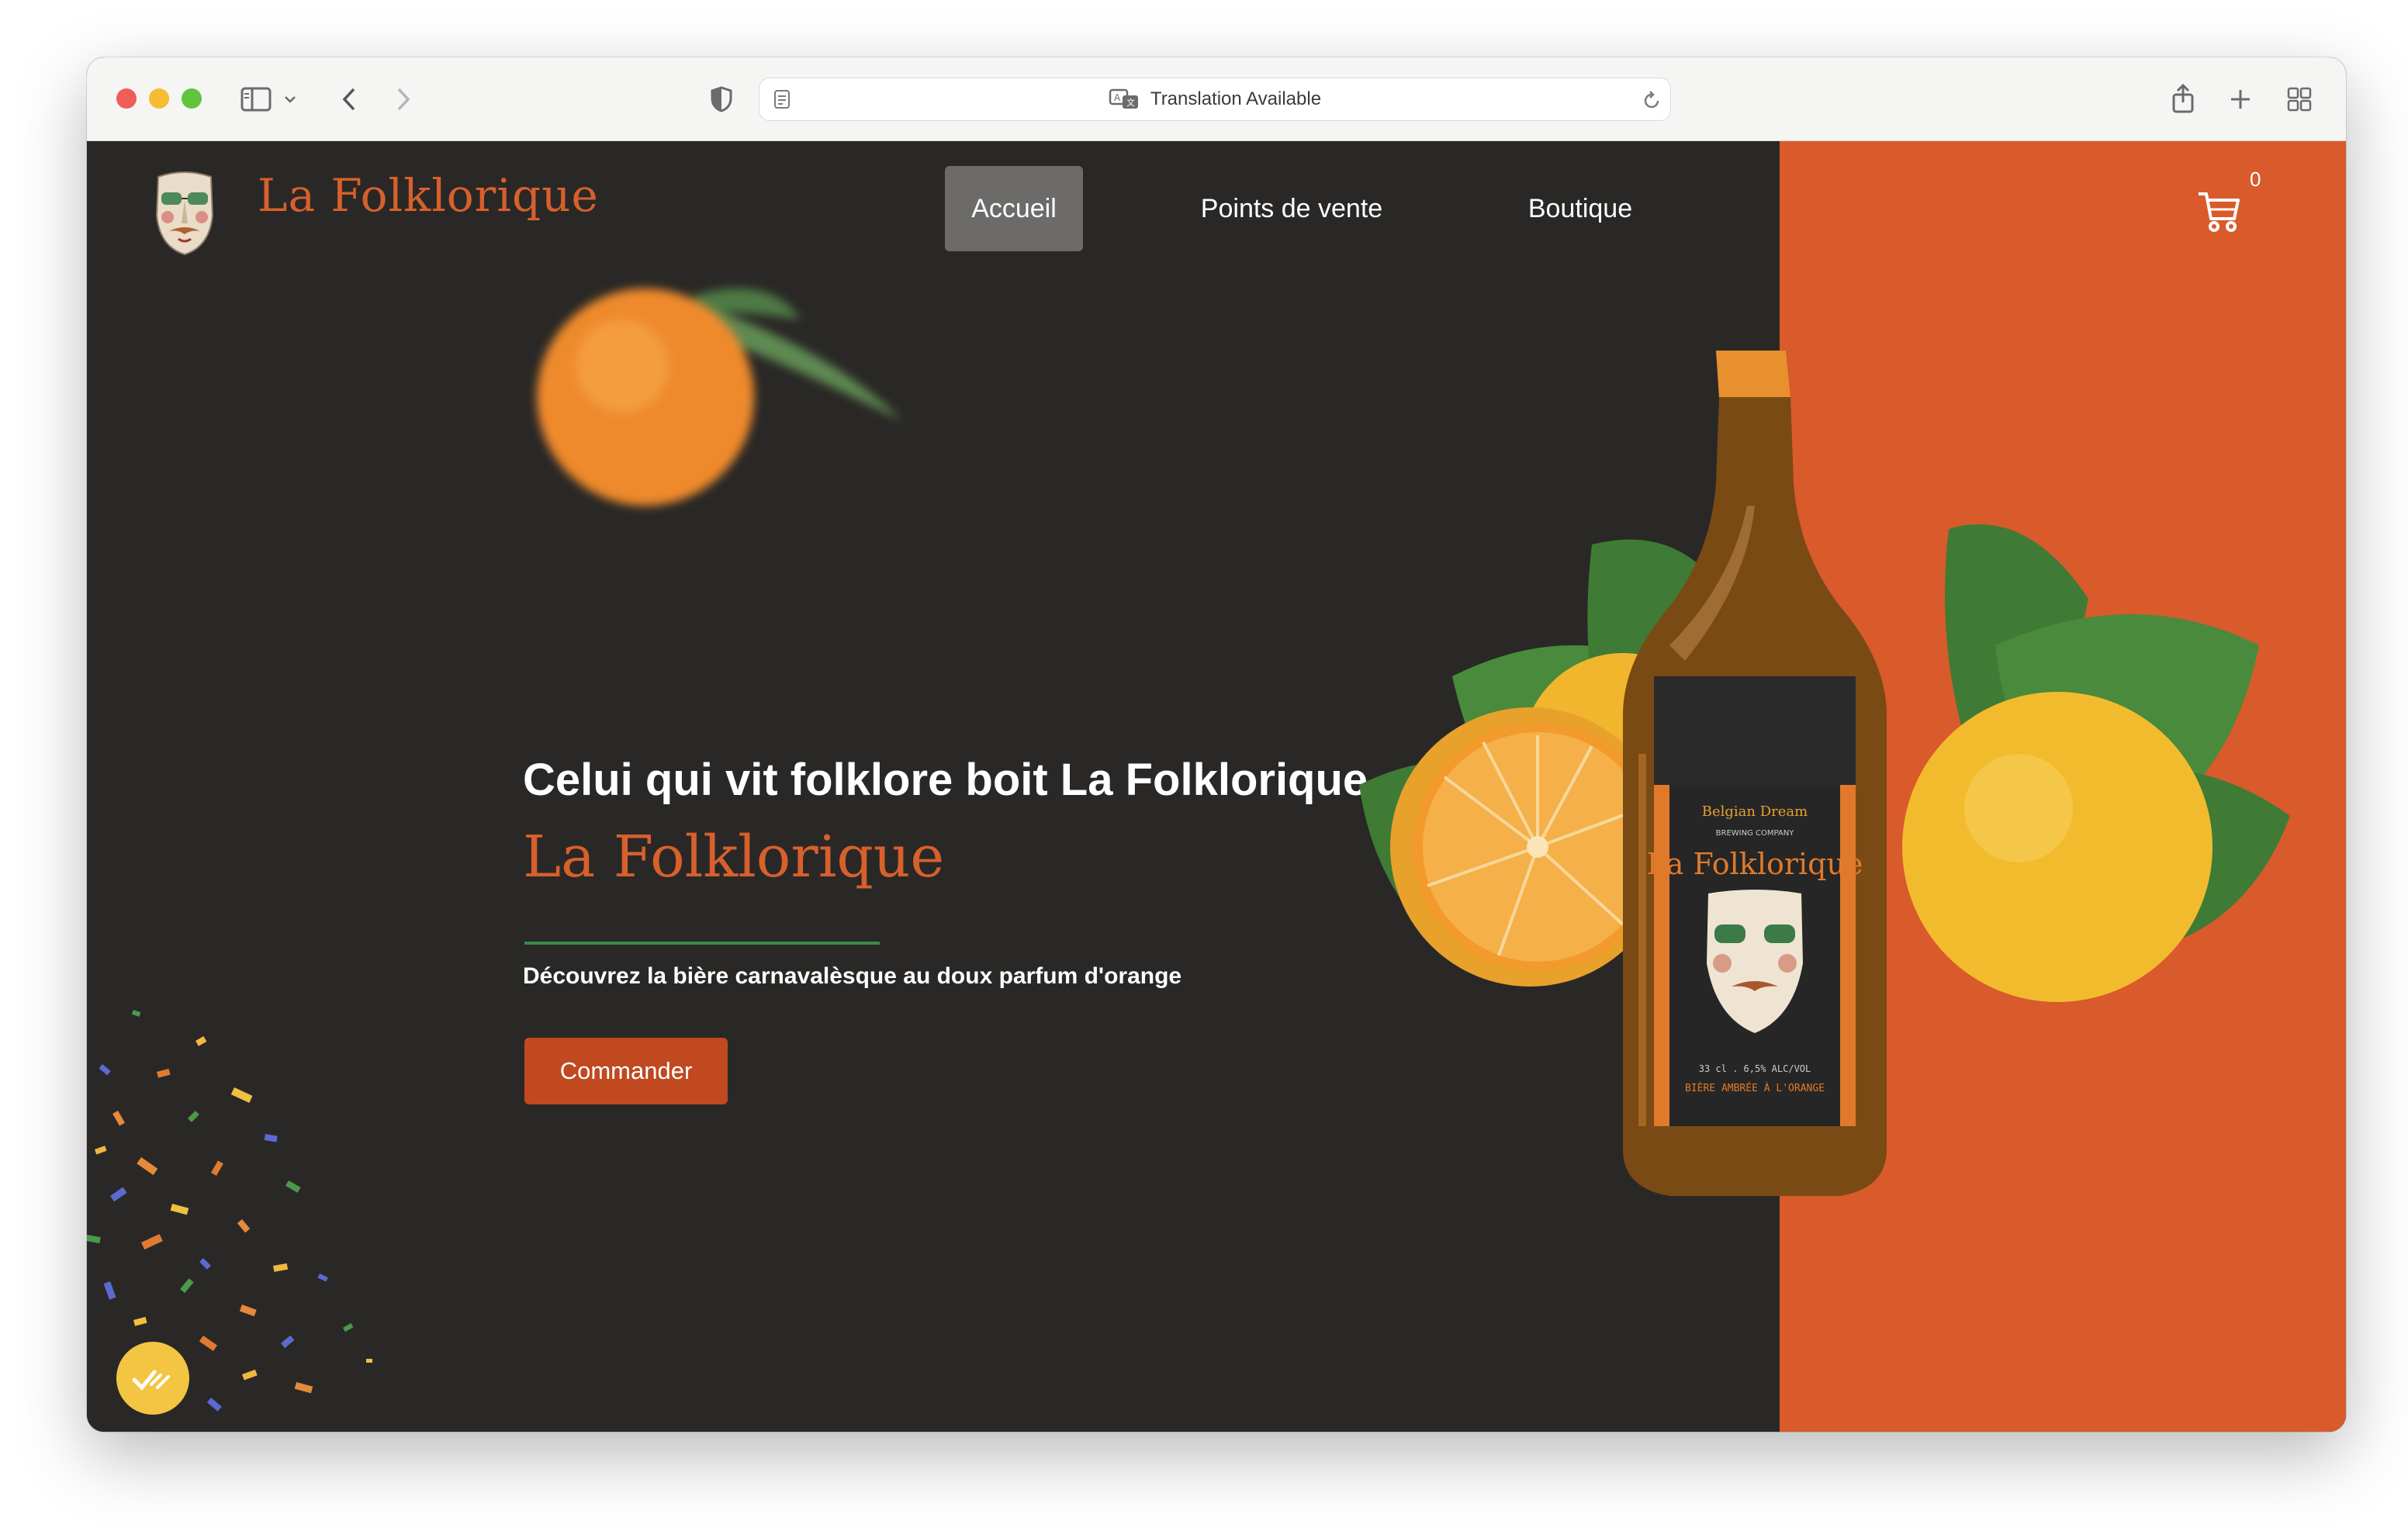 The height and width of the screenshot is (1531, 2408). Describe the element at coordinates (256, 99) in the screenshot. I see `sidebar-icon` at that location.